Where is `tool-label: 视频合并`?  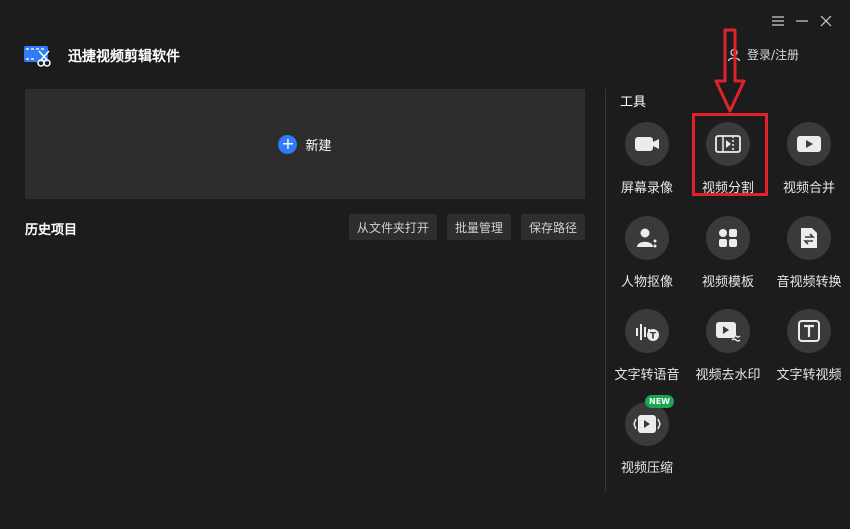
tool-label: 视频合并 is located at coordinates (808, 188).